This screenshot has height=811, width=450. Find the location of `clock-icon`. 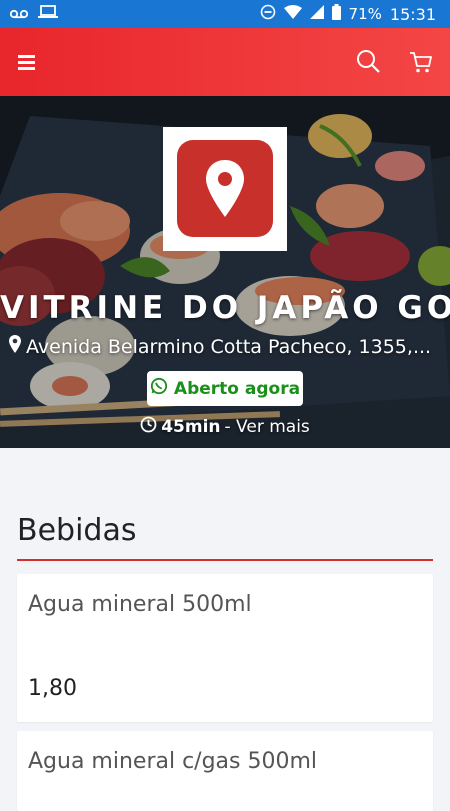

clock-icon is located at coordinates (148, 427).